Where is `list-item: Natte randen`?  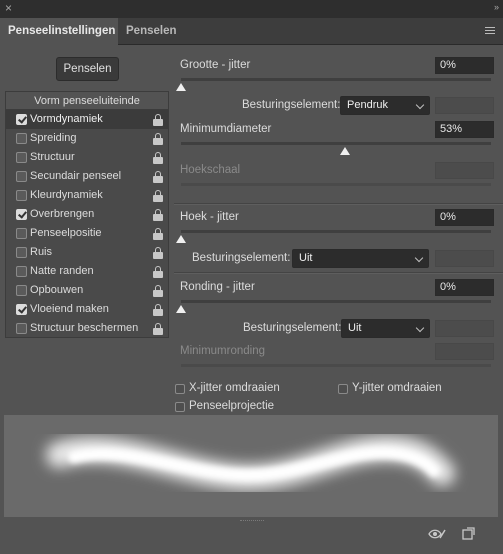
list-item: Natte randen is located at coordinates (87, 271).